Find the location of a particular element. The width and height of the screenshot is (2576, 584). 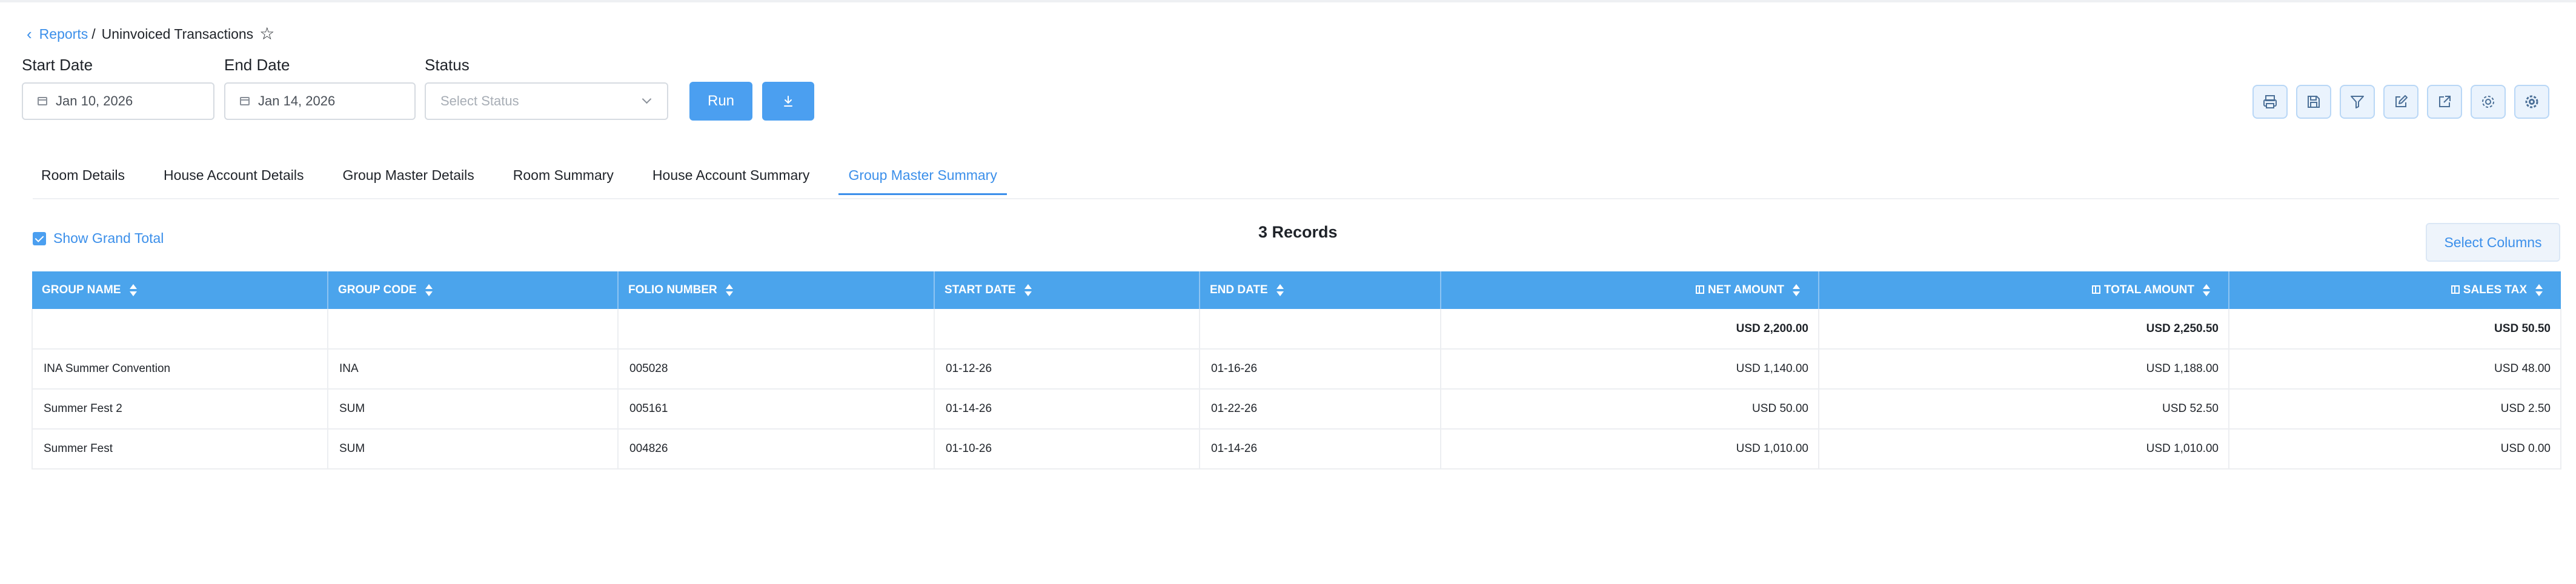

tab-room-details: Room Details is located at coordinates (83, 180).